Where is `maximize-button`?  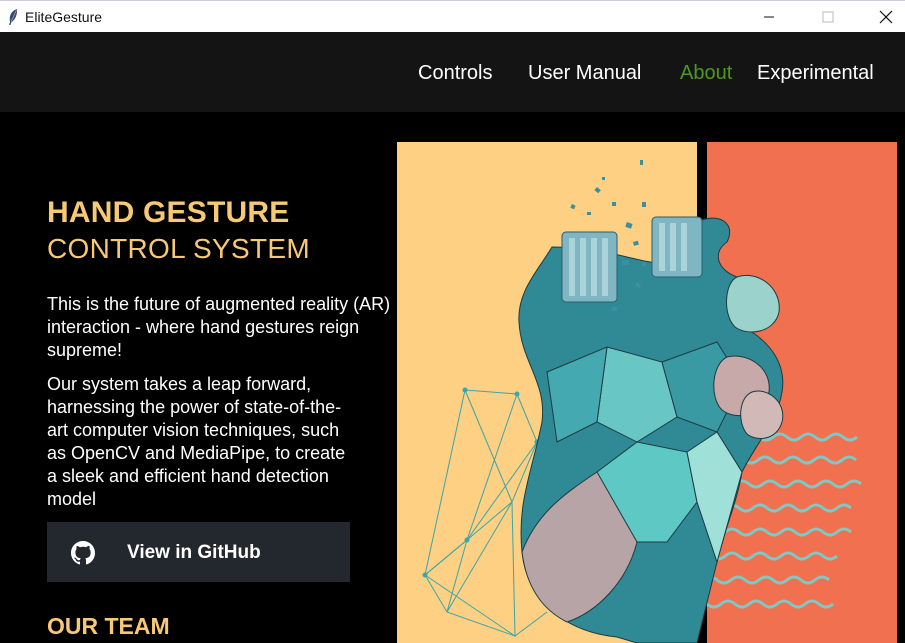 maximize-button is located at coordinates (828, 17).